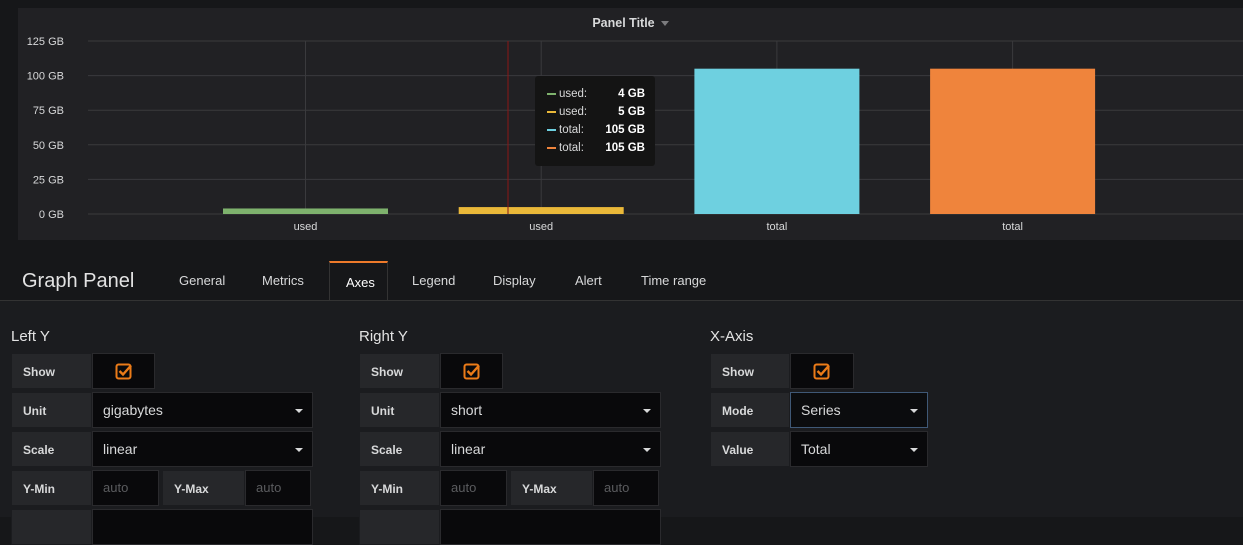 The image size is (1243, 545). Describe the element at coordinates (816, 449) in the screenshot. I see `x-axis-value-value: Total` at that location.